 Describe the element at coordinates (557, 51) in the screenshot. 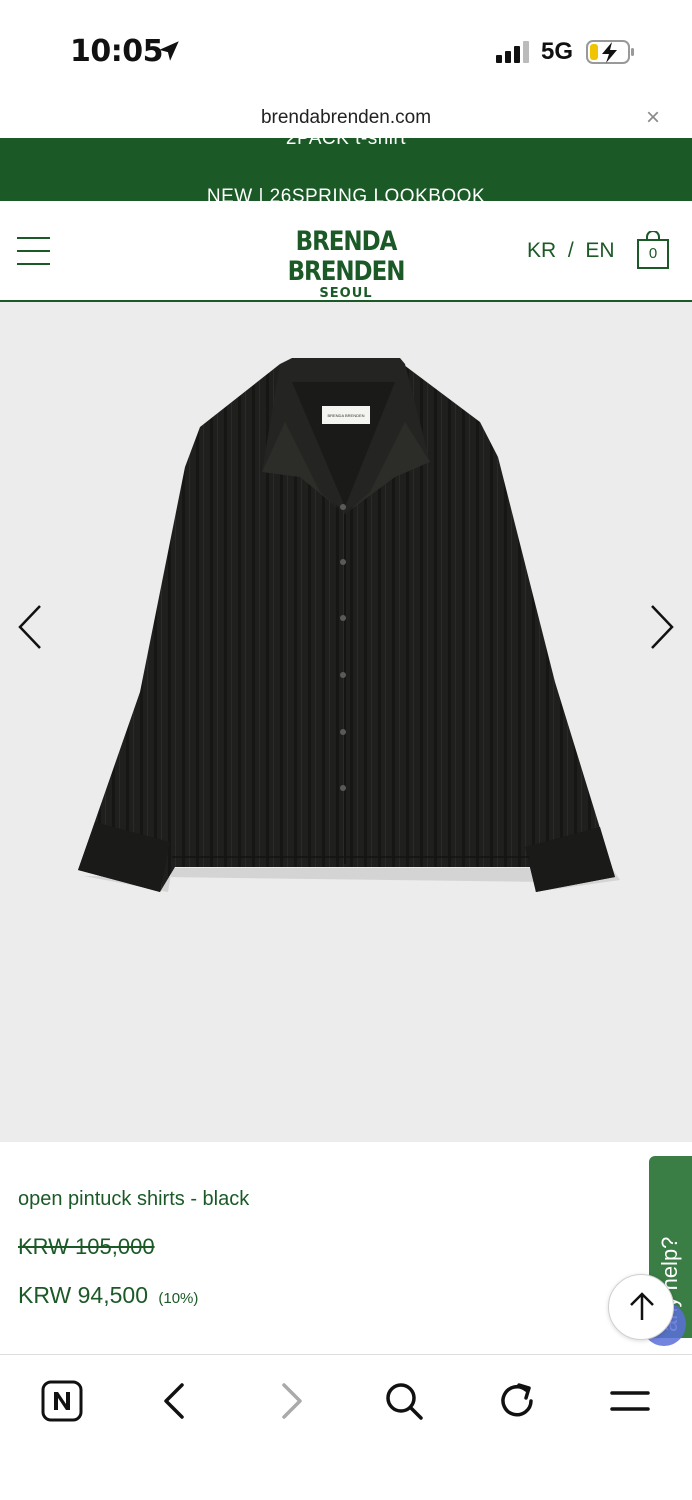

I see `network-type: 5G` at that location.